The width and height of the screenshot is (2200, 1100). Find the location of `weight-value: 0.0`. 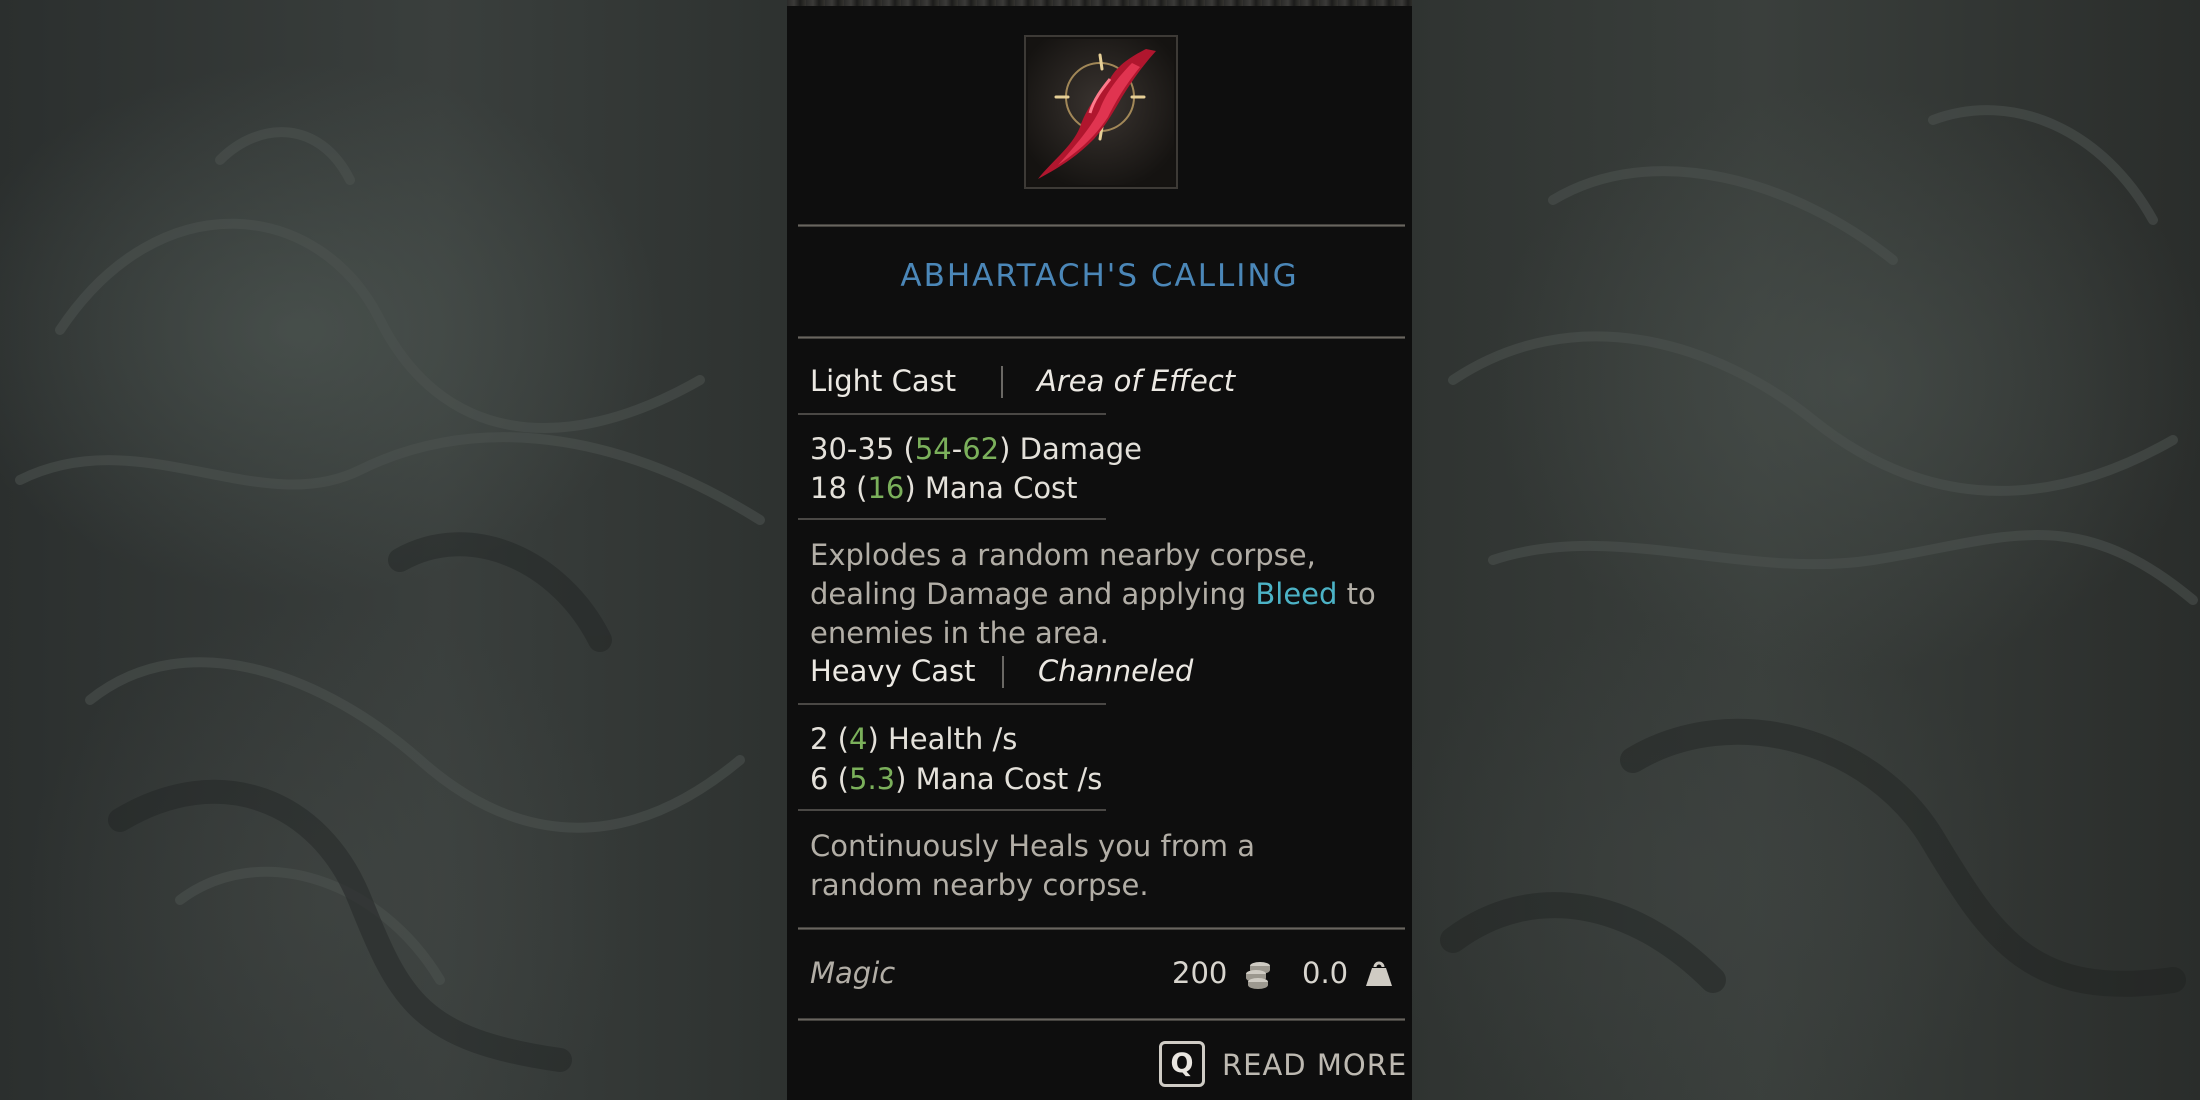

weight-value: 0.0 is located at coordinates (1325, 973).